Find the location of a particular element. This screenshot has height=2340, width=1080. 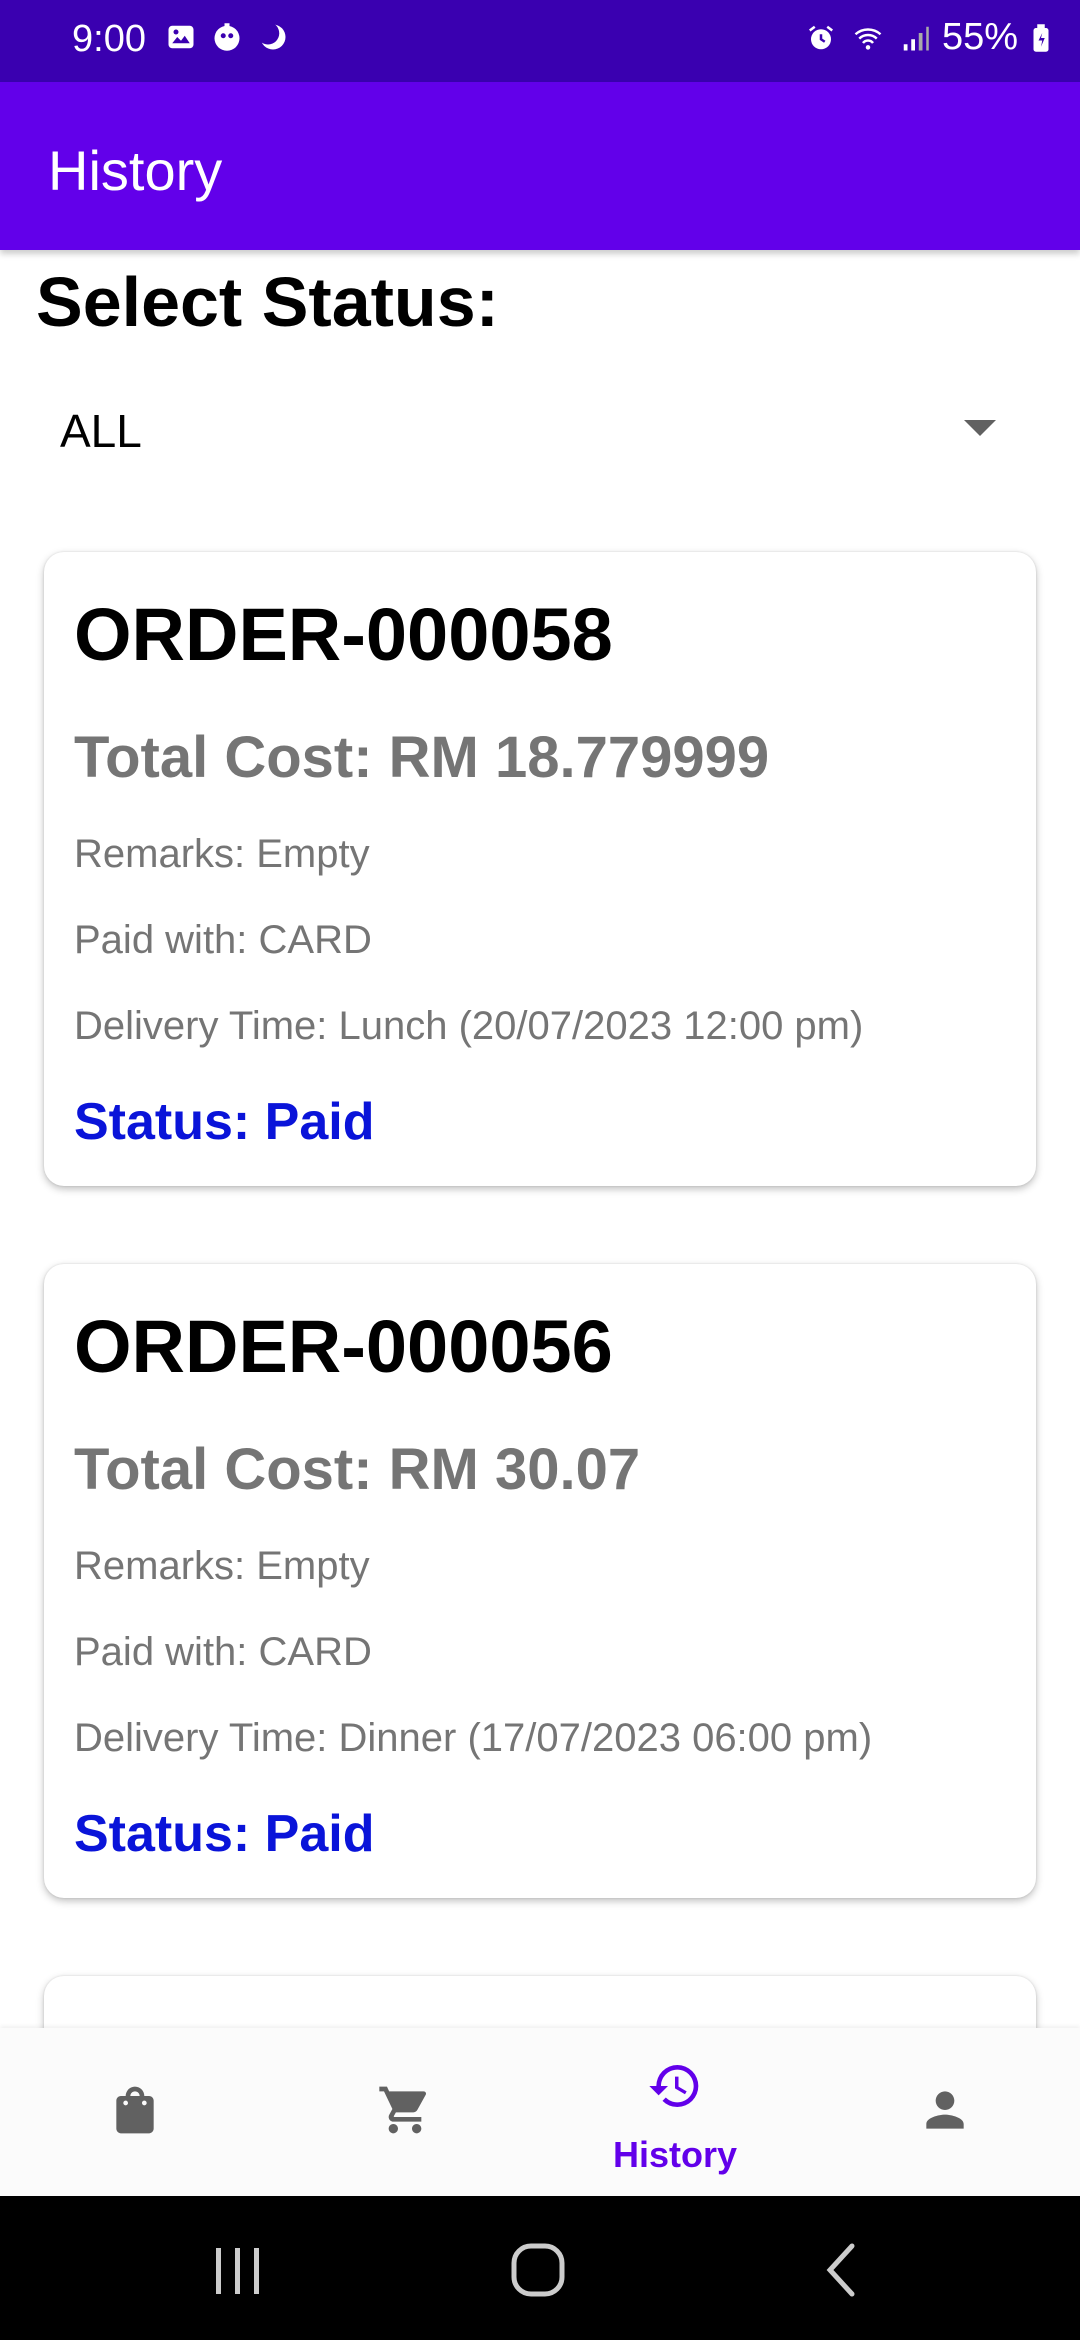

order-total: Total Cost: RM 18.779999 is located at coordinates (422, 757).